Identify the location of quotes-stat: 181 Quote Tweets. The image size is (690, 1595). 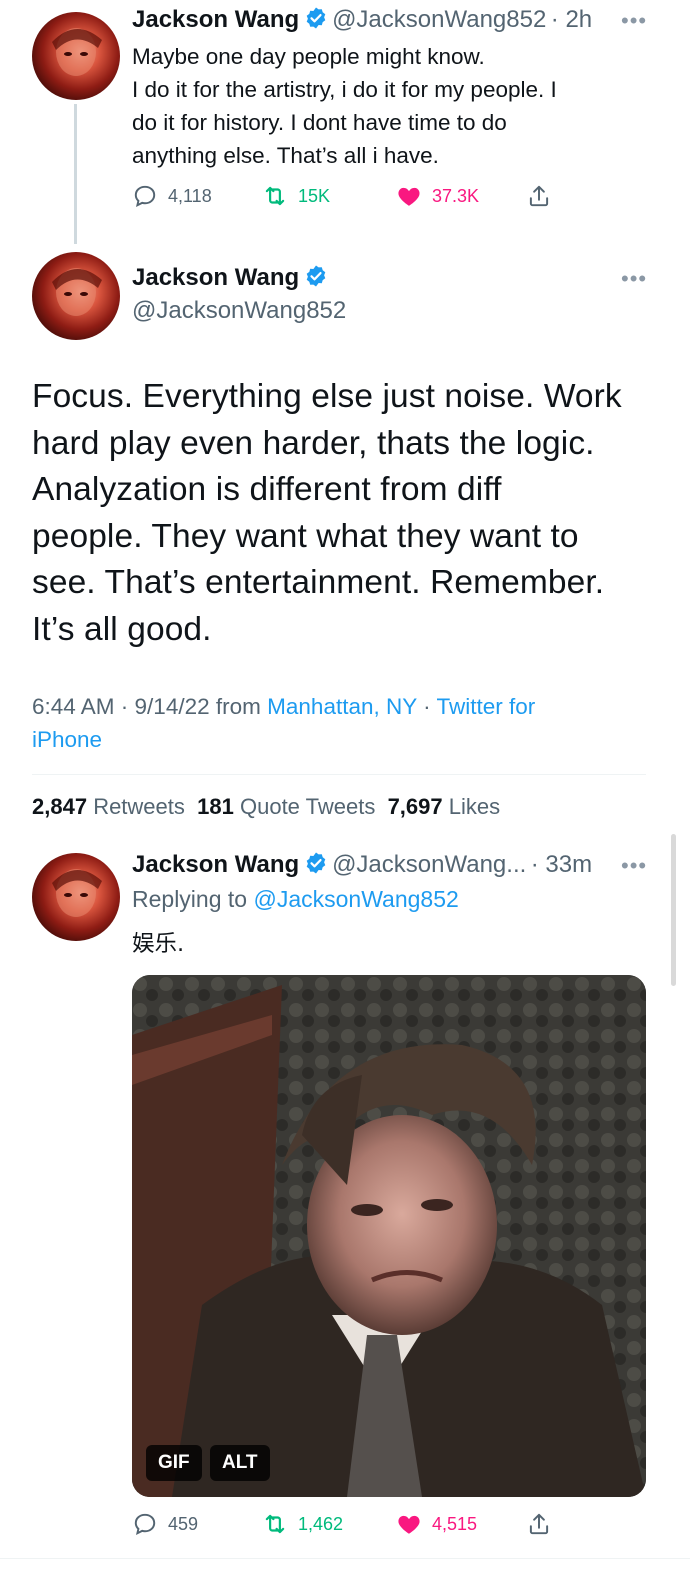
(286, 806).